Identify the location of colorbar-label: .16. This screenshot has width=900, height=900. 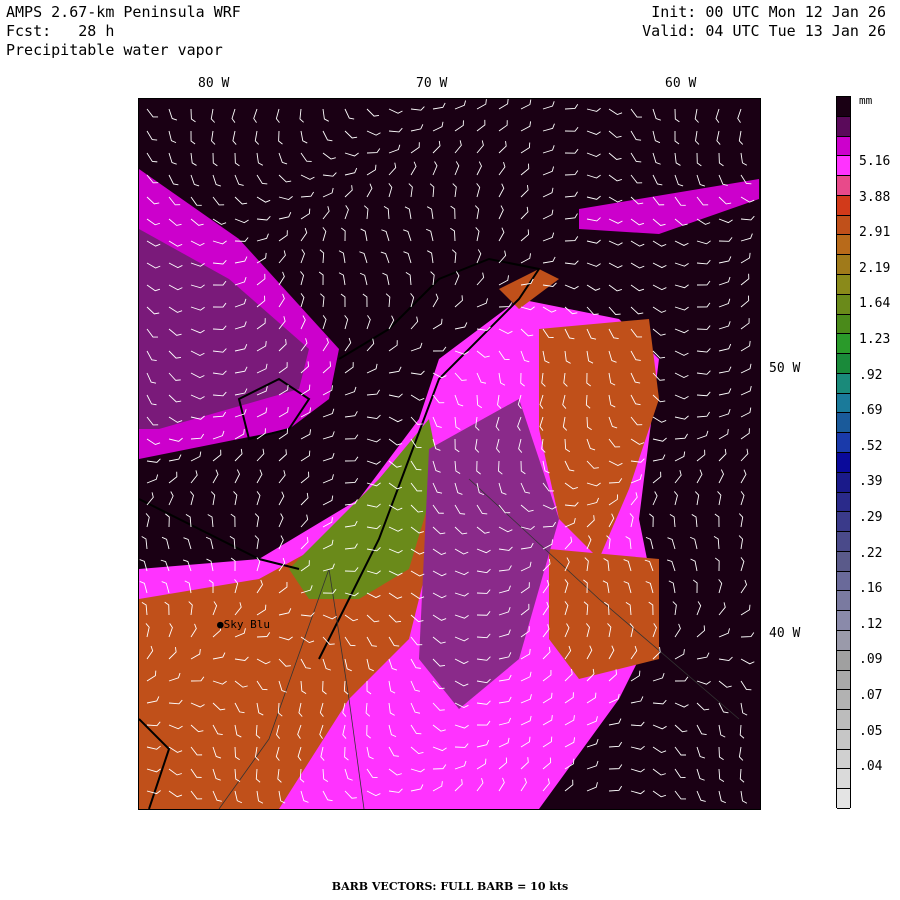
(871, 589).